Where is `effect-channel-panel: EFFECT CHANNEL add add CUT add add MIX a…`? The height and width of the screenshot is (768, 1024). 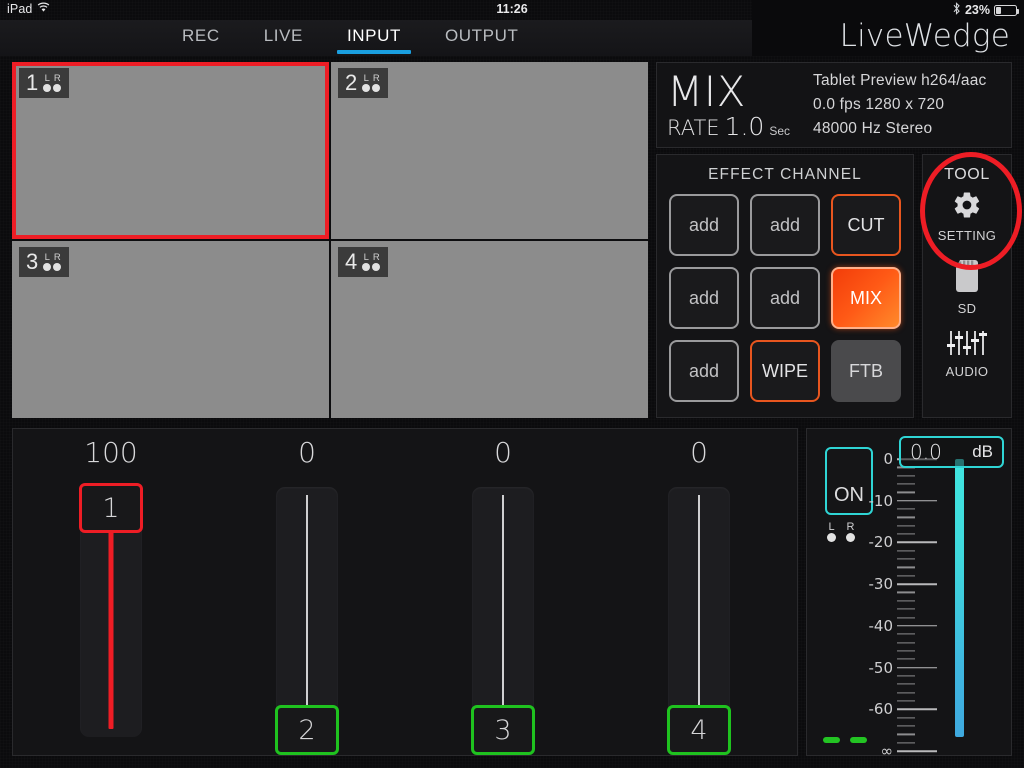 effect-channel-panel: EFFECT CHANNEL add add CUT add add MIX a… is located at coordinates (785, 286).